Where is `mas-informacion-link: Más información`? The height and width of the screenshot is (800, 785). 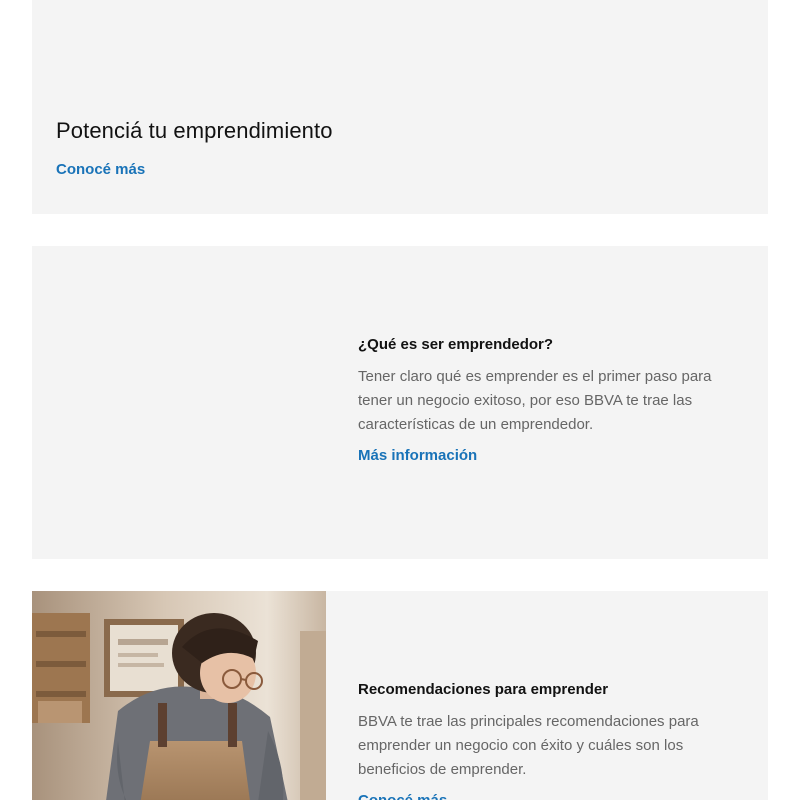 mas-informacion-link: Más información is located at coordinates (417, 455).